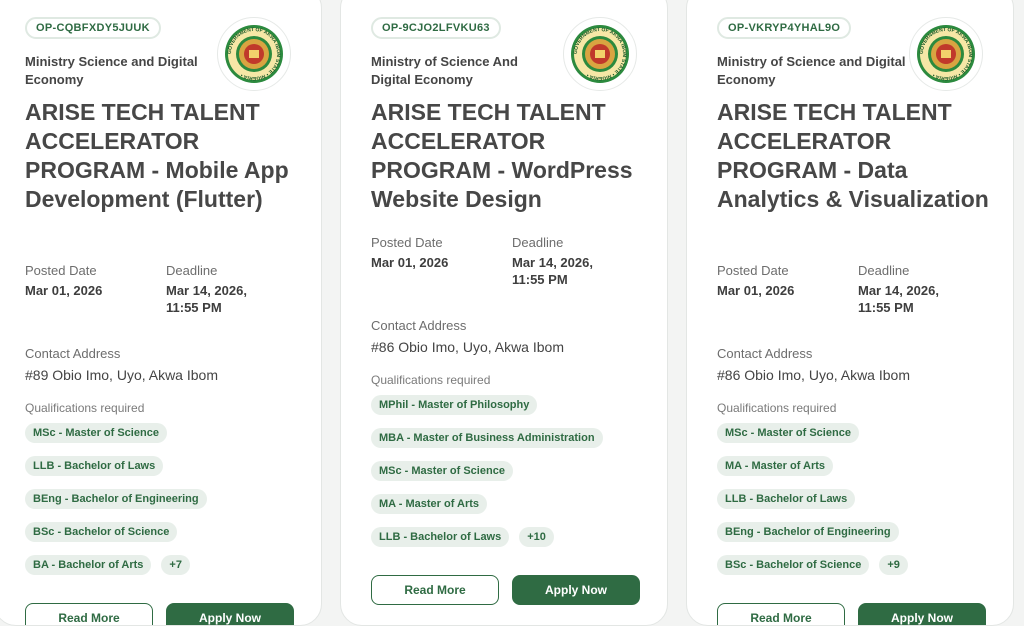 The width and height of the screenshot is (1024, 626). Describe the element at coordinates (536, 537) in the screenshot. I see `more-qualifications-chip: +10` at that location.